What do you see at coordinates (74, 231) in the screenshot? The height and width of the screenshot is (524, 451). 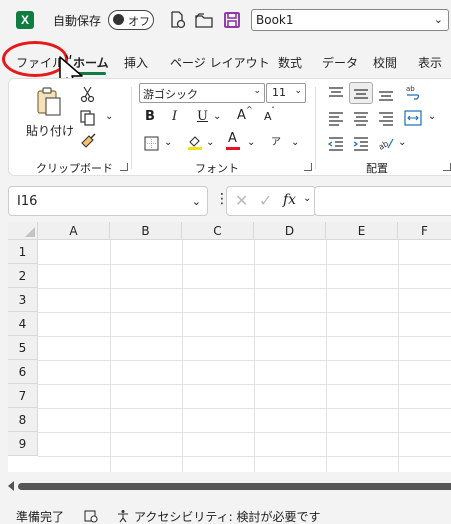 I see `column-header: A` at bounding box center [74, 231].